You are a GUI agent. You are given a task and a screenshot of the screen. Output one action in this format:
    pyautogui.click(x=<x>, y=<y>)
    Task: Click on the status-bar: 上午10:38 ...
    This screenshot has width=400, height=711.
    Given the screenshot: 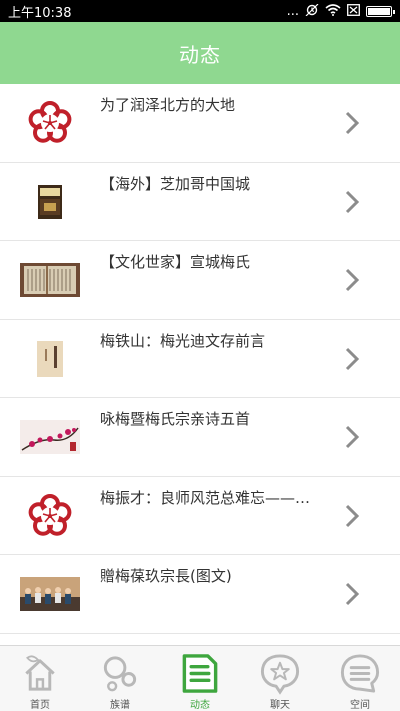 What is the action you would take?
    pyautogui.click(x=200, y=11)
    